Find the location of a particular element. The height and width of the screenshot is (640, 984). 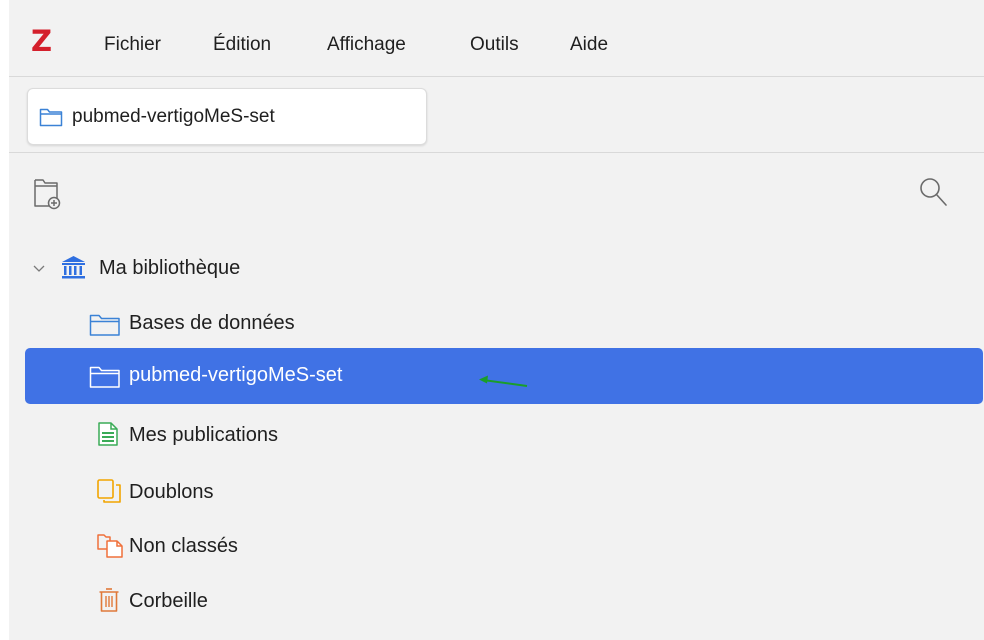

library-icon is located at coordinates (73, 267).